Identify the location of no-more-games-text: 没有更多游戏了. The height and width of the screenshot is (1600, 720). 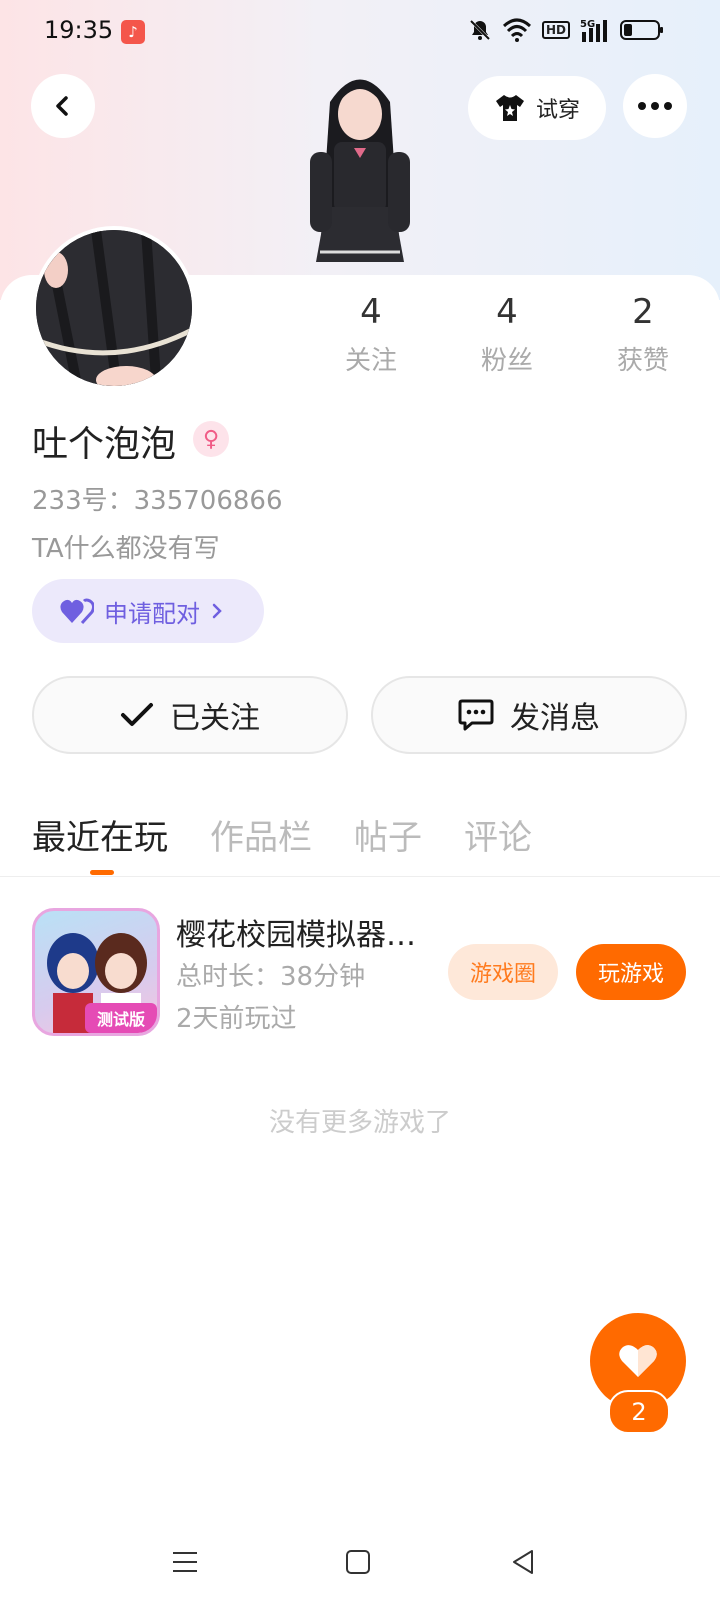
(359, 1123).